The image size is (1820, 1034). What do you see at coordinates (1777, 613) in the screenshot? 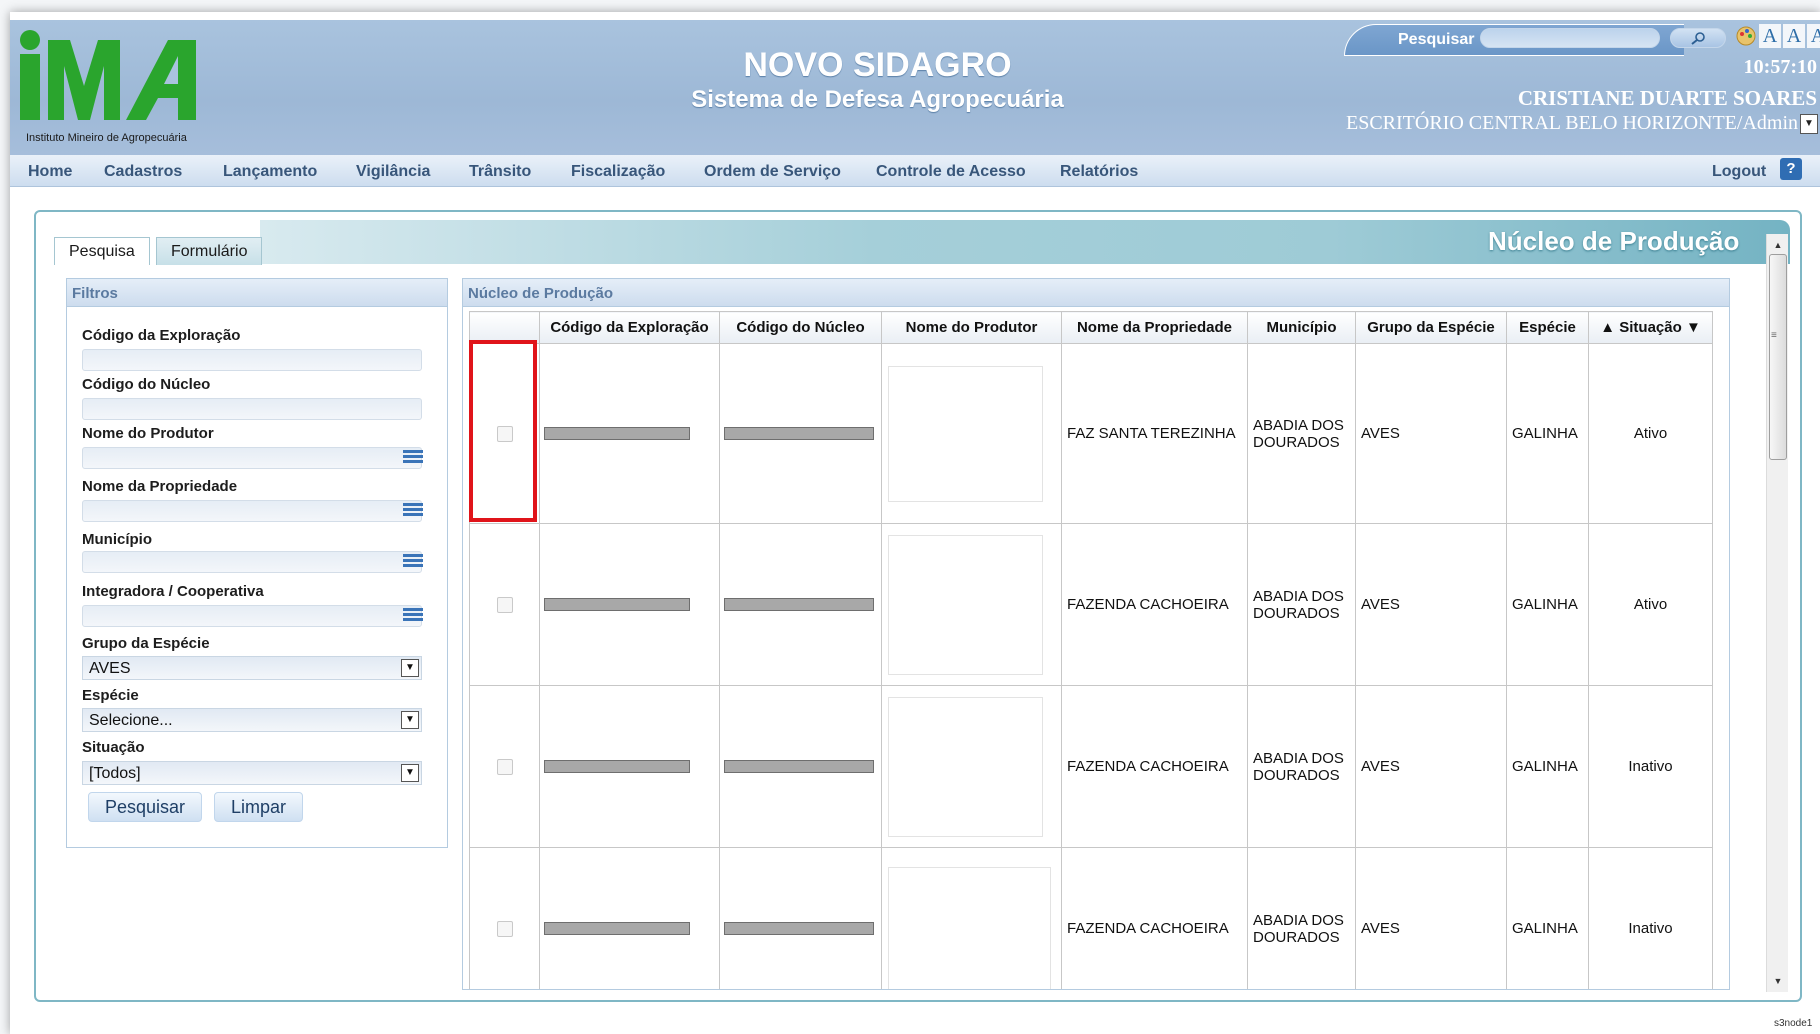
I see `vertical-scrollbar: ▲ ≡ ▼` at bounding box center [1777, 613].